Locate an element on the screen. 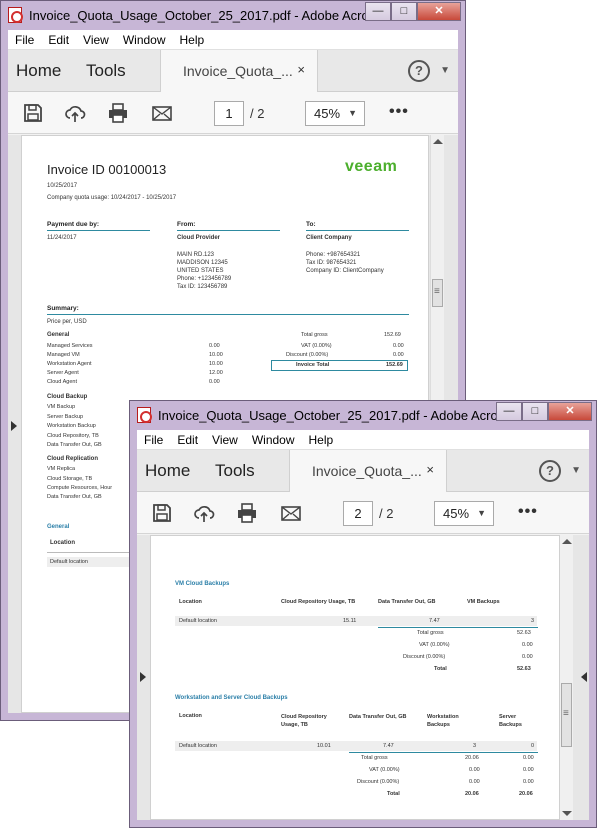 This screenshot has width=597, height=828. total-value: 52.63 is located at coordinates (524, 669).